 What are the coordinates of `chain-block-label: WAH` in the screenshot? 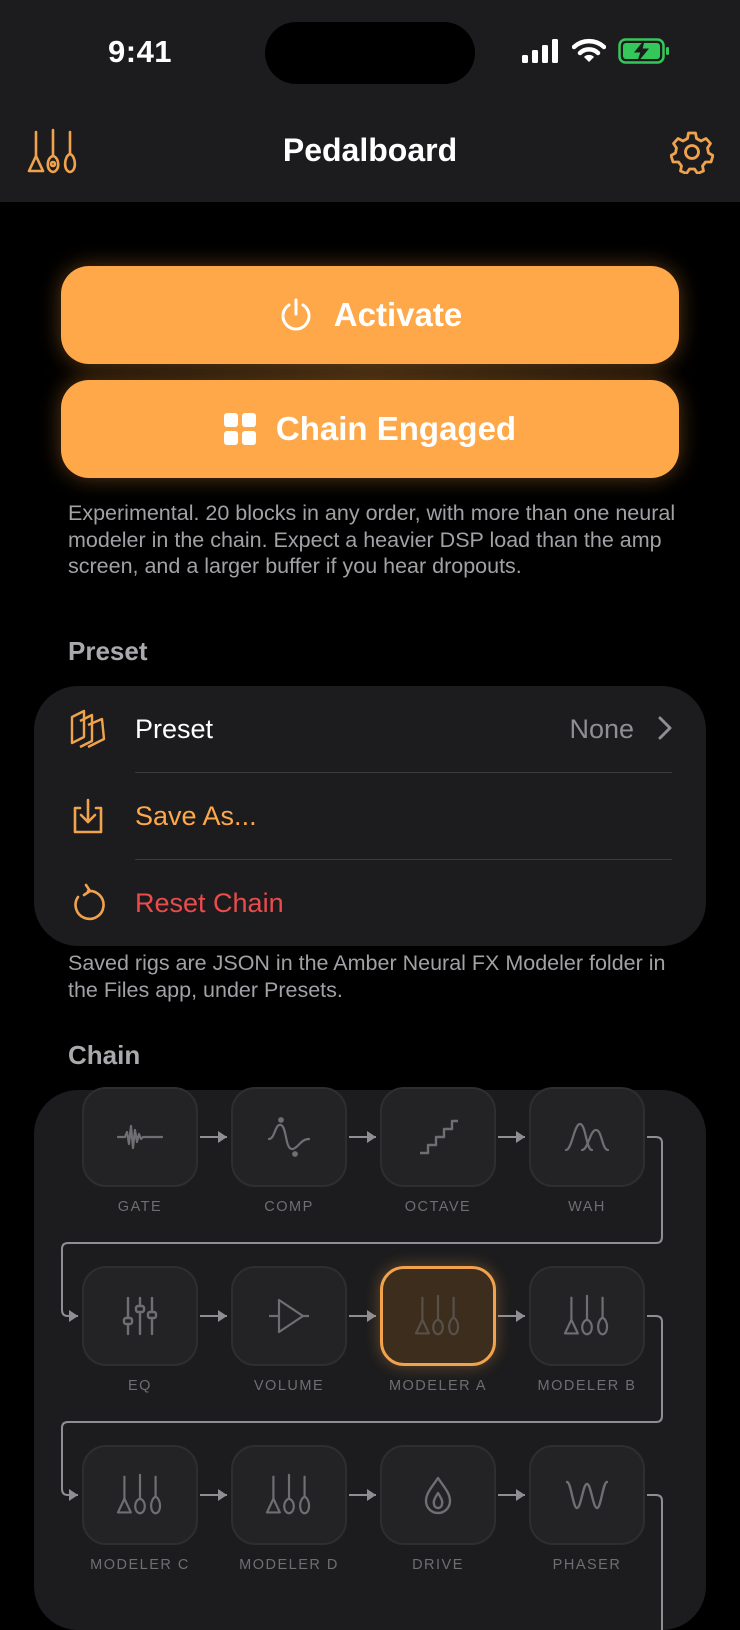 It's located at (587, 1207).